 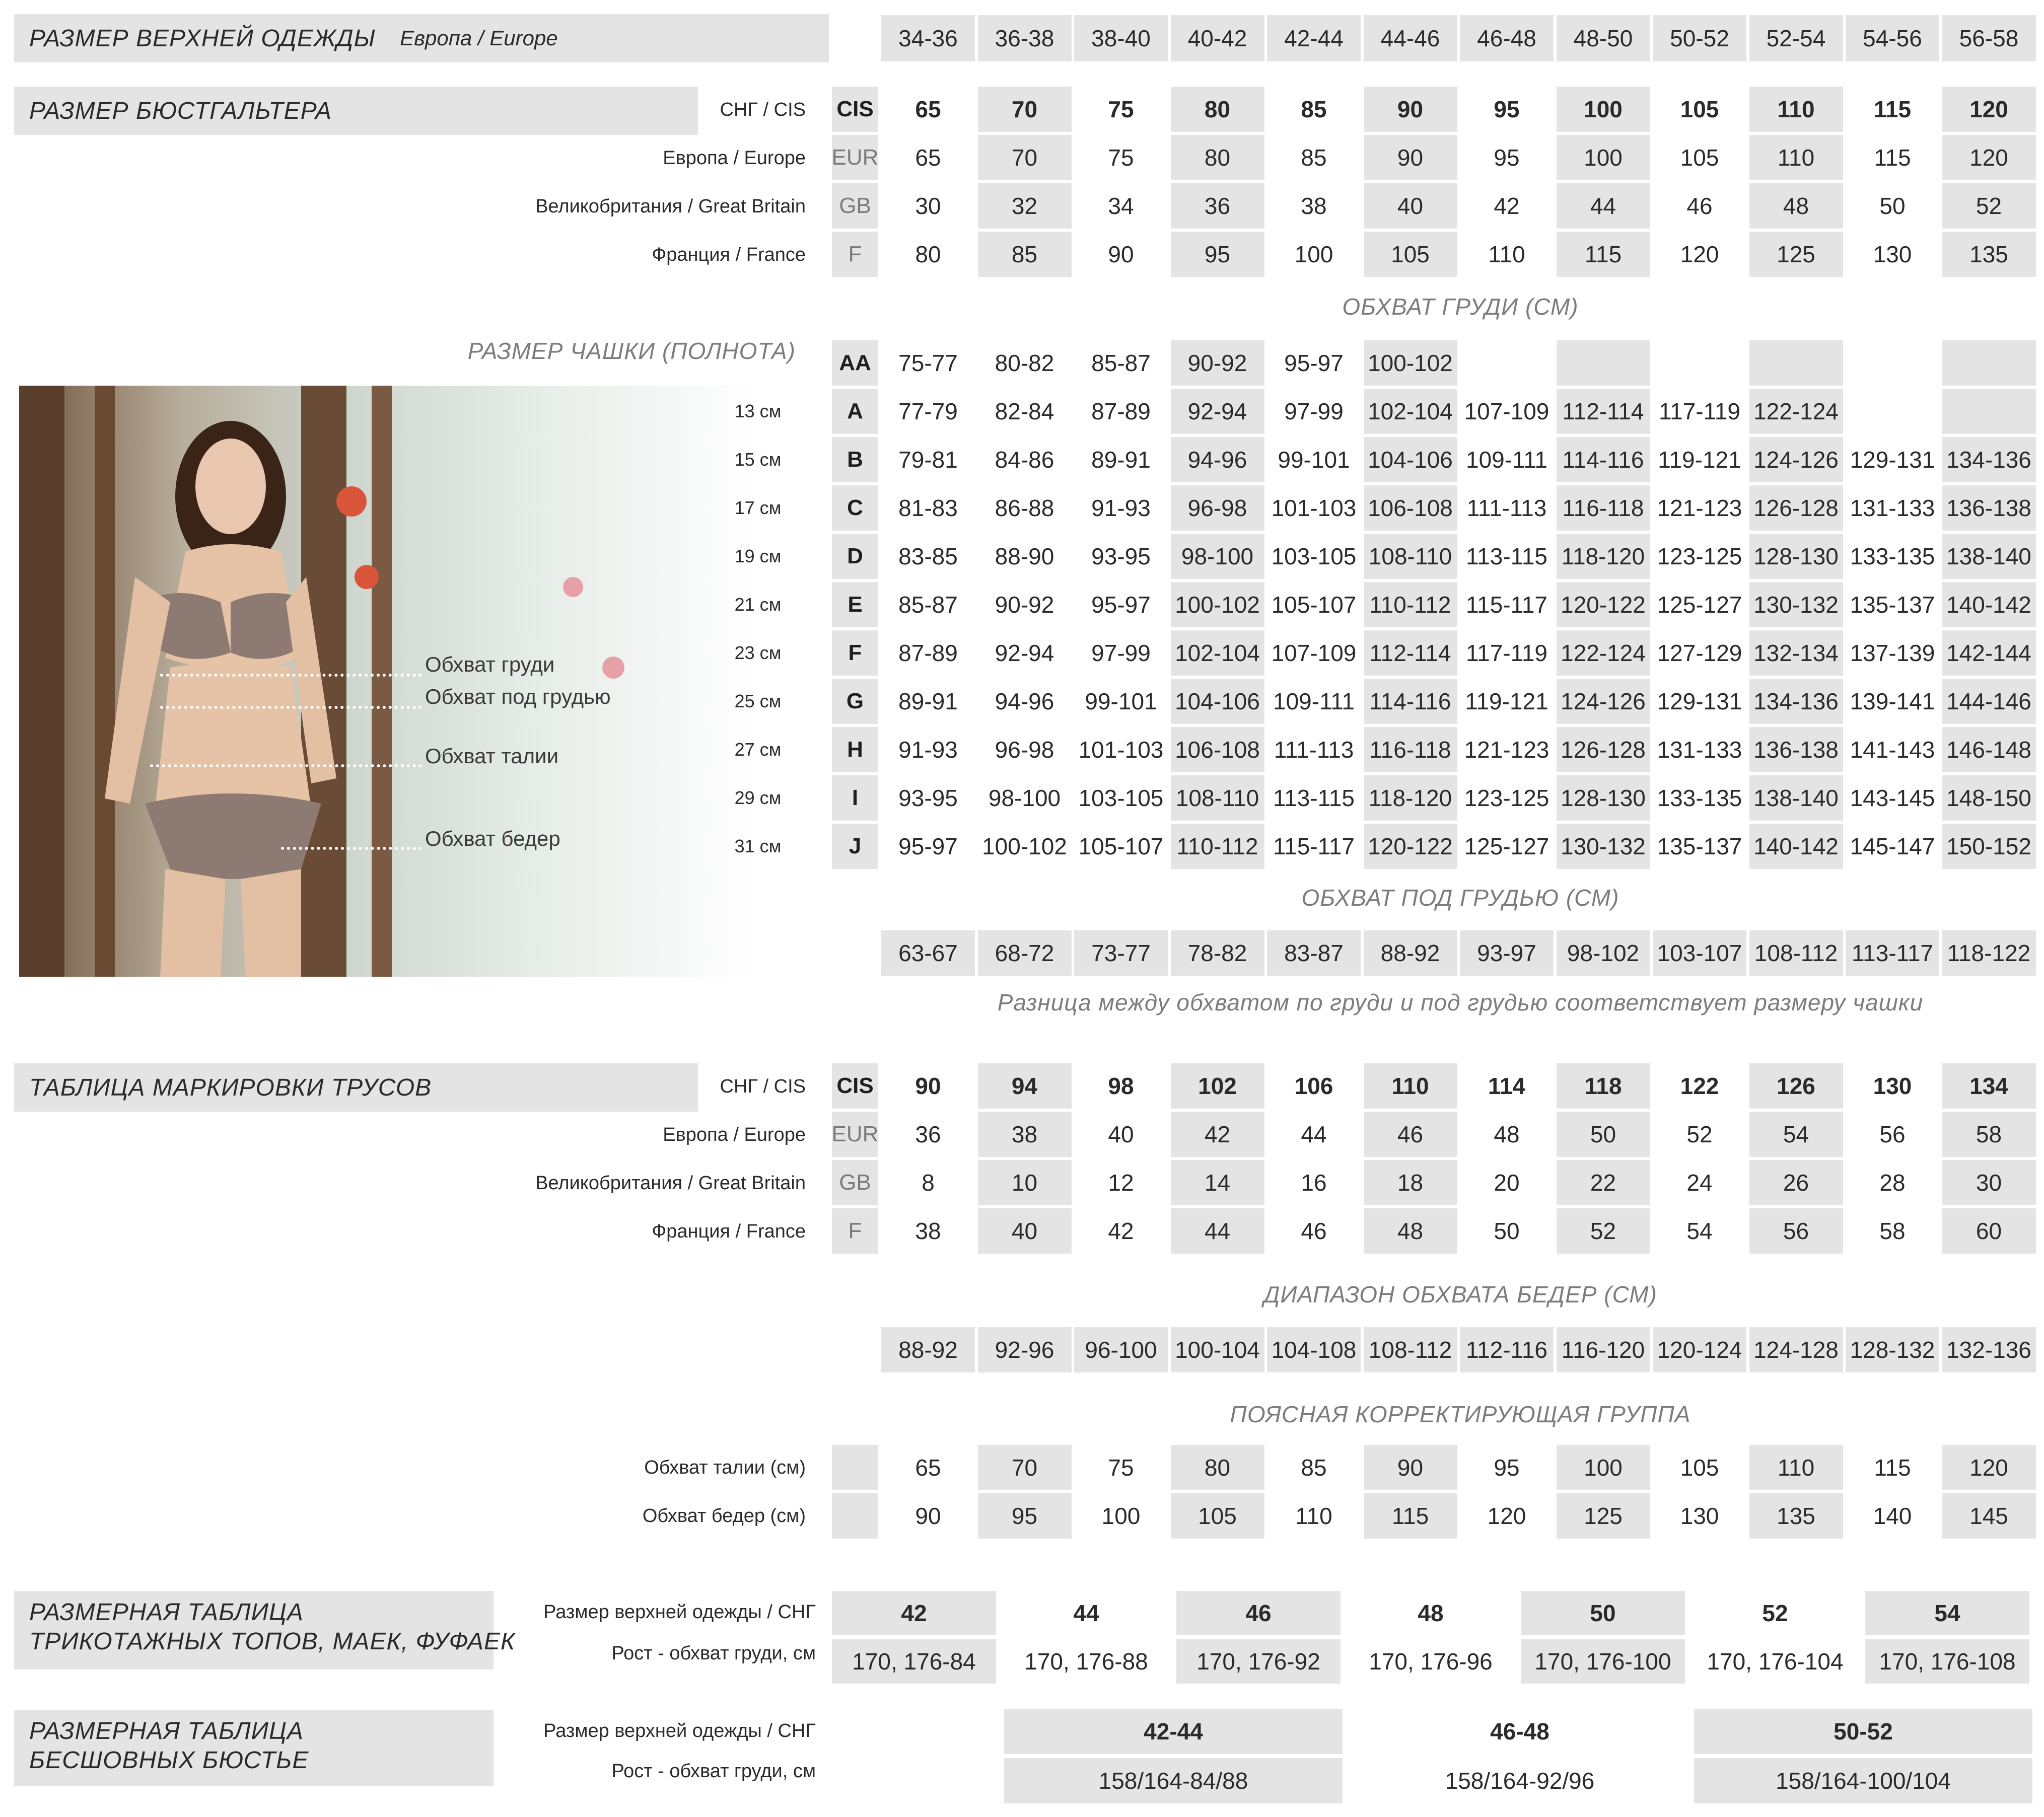 What do you see at coordinates (735, 1134) in the screenshot?
I see `briefs-row-label: Европа / Europe` at bounding box center [735, 1134].